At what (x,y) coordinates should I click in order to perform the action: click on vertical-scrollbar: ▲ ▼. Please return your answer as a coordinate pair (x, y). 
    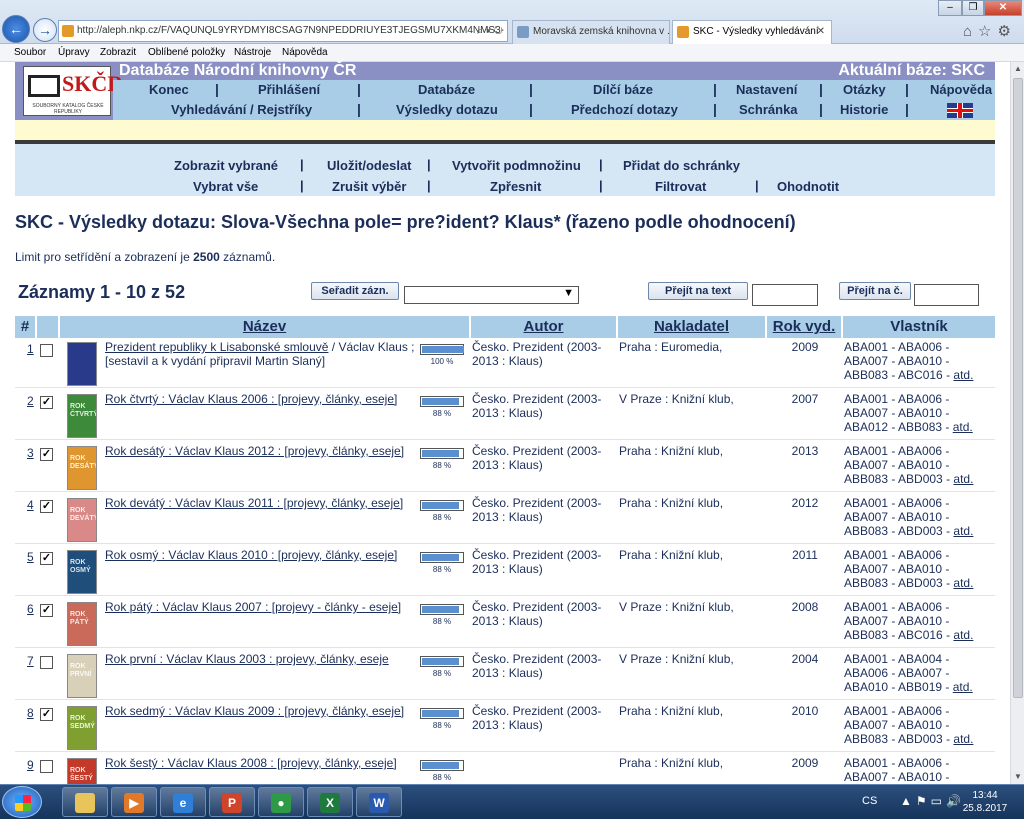
    Looking at the image, I should click on (1017, 423).